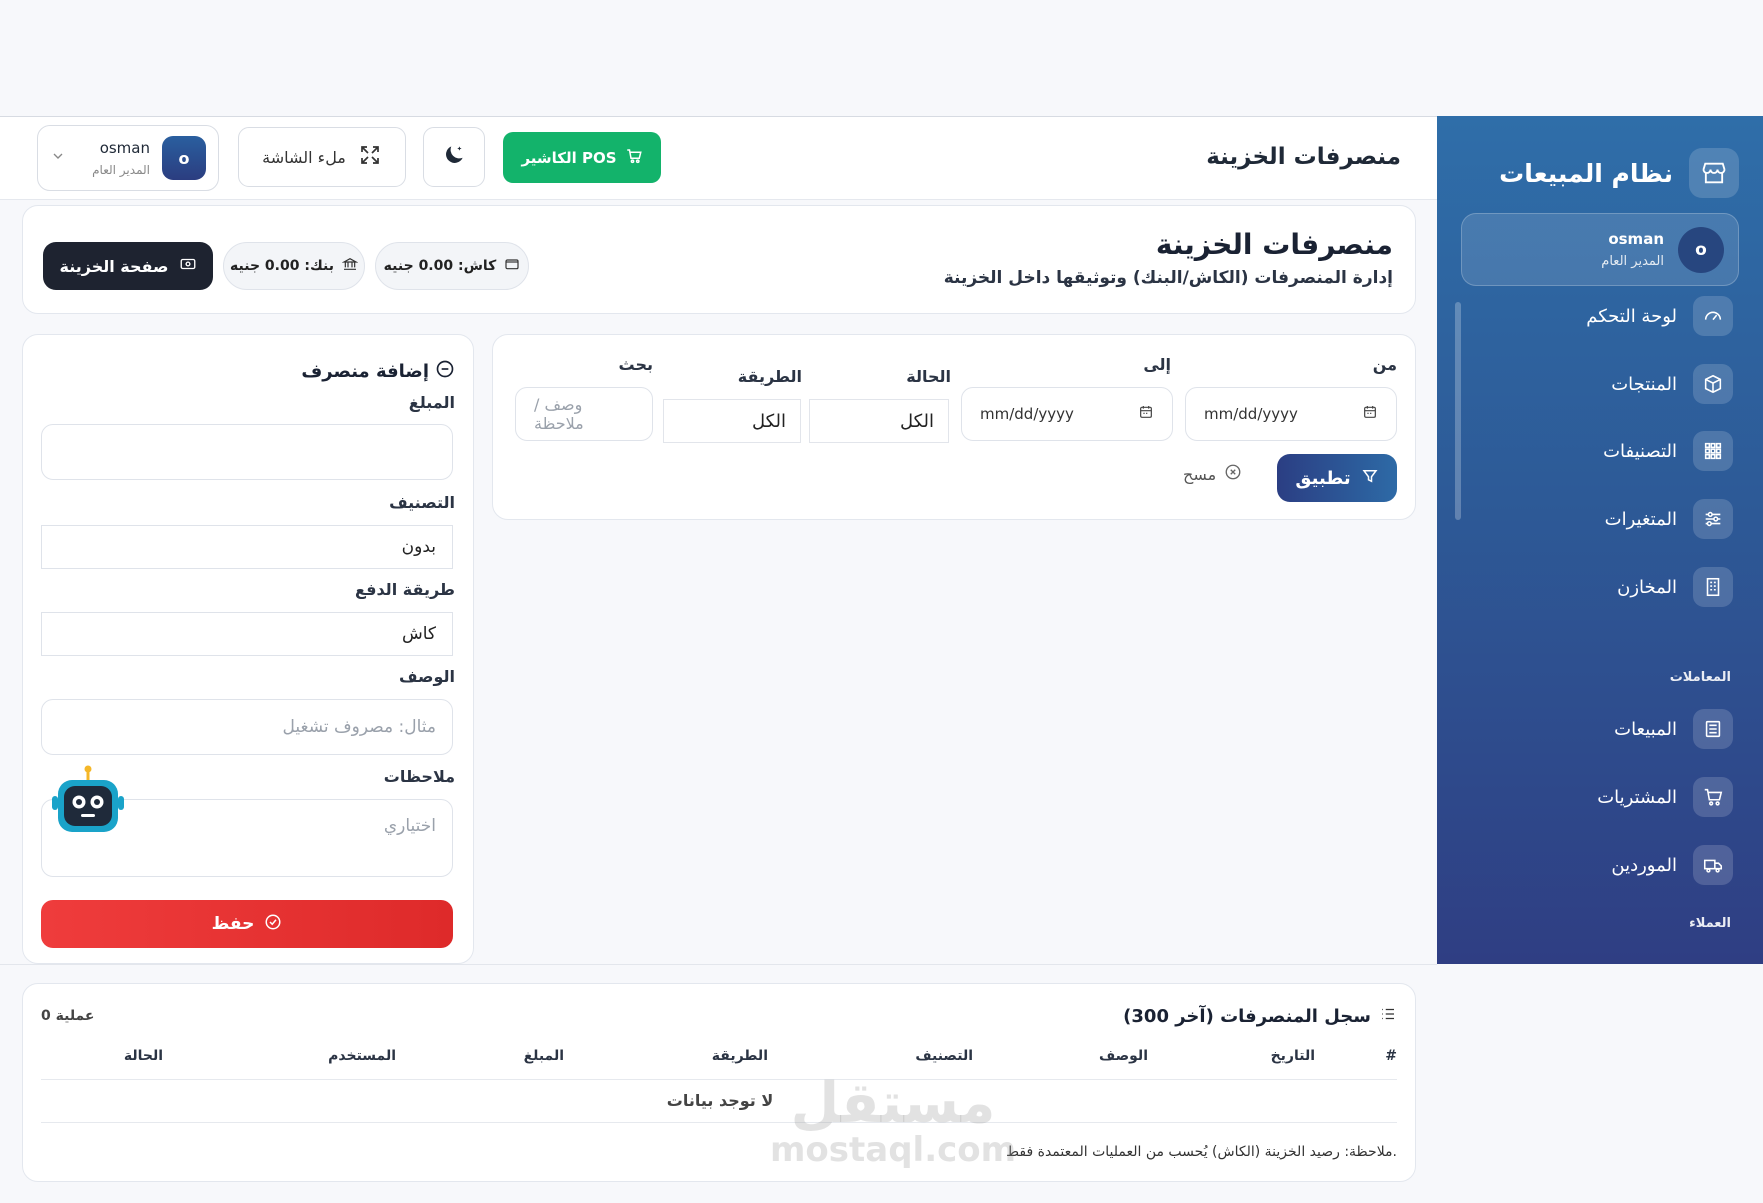 Image resolution: width=1763 pixels, height=1203 pixels. Describe the element at coordinates (718, 964) in the screenshot. I see `section-divider` at that location.